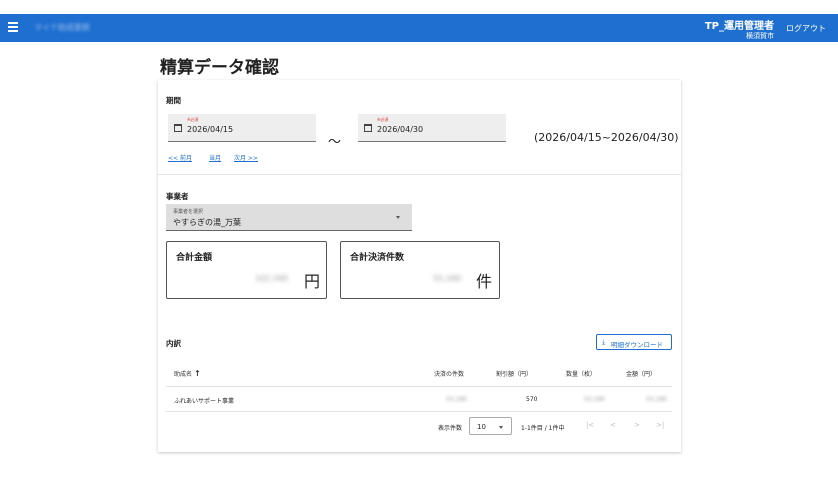 Image resolution: width=838 pixels, height=490 pixels. I want to click on download-details-label: 明細ダウンロード, so click(637, 345).